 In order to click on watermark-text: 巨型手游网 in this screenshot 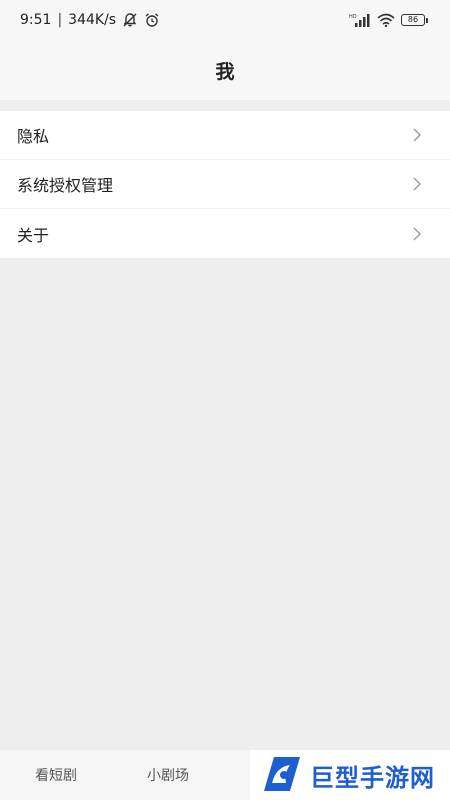, I will do `click(372, 777)`.